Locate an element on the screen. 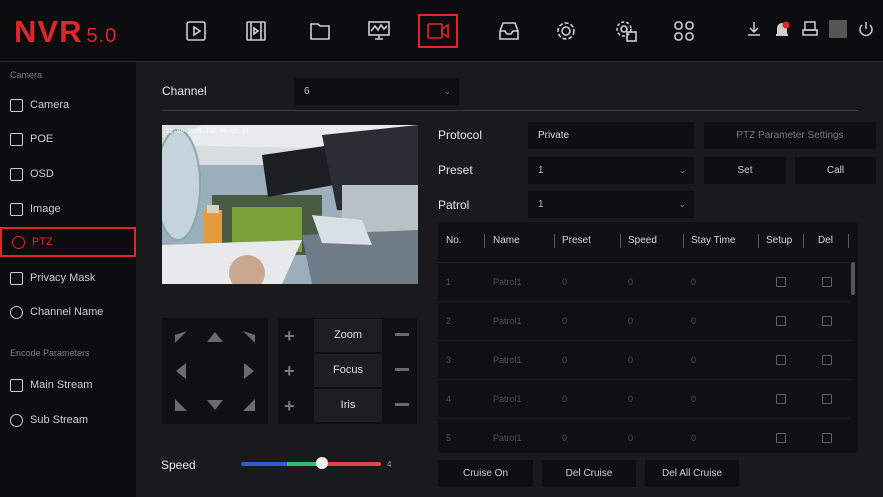 The image size is (883, 497). iris-row: + Iris is located at coordinates (347, 405).